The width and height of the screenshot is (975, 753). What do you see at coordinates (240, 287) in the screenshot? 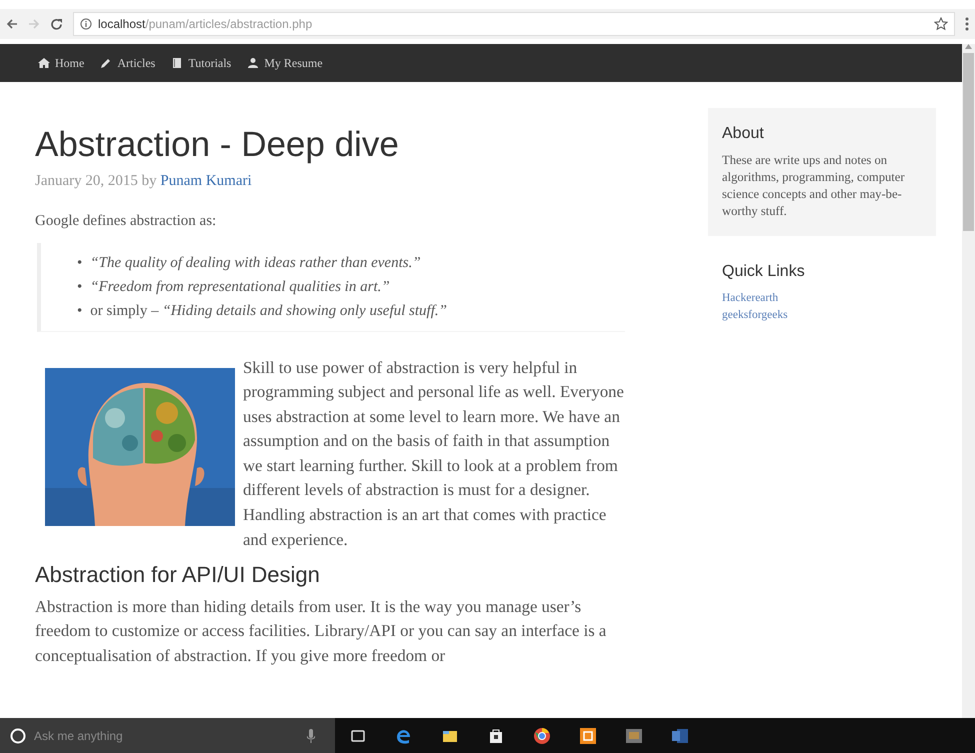
I see `quote-text: “Freedom from representational qualities in art.”` at bounding box center [240, 287].